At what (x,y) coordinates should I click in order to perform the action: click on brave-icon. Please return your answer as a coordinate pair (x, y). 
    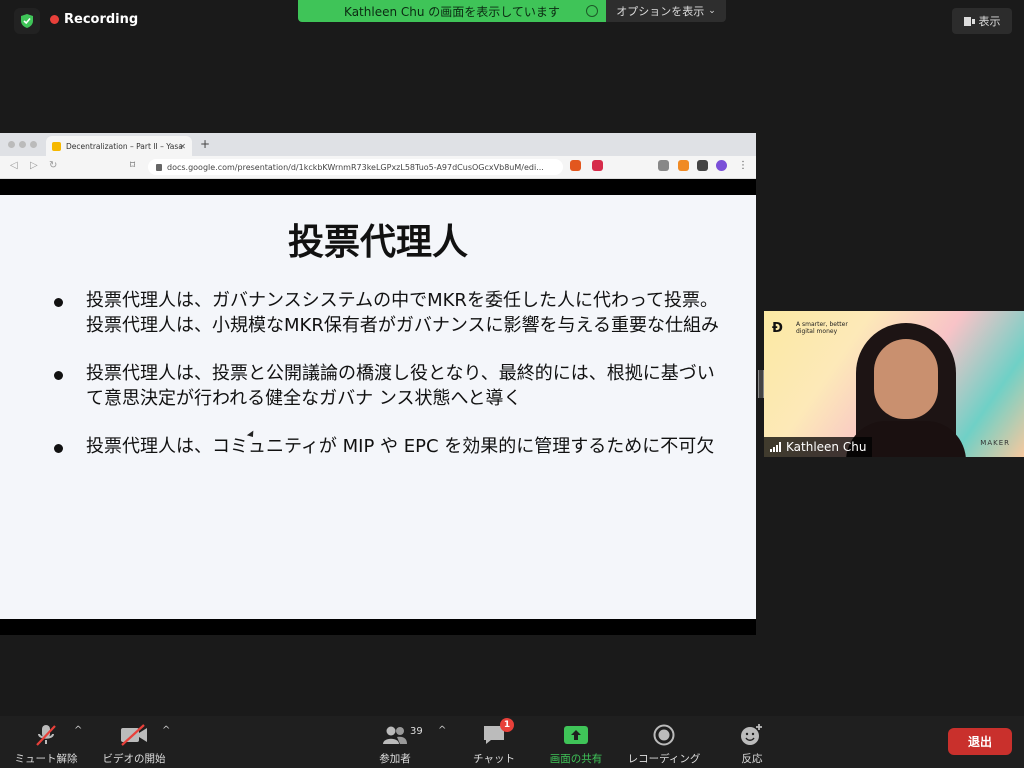
    Looking at the image, I should click on (575, 165).